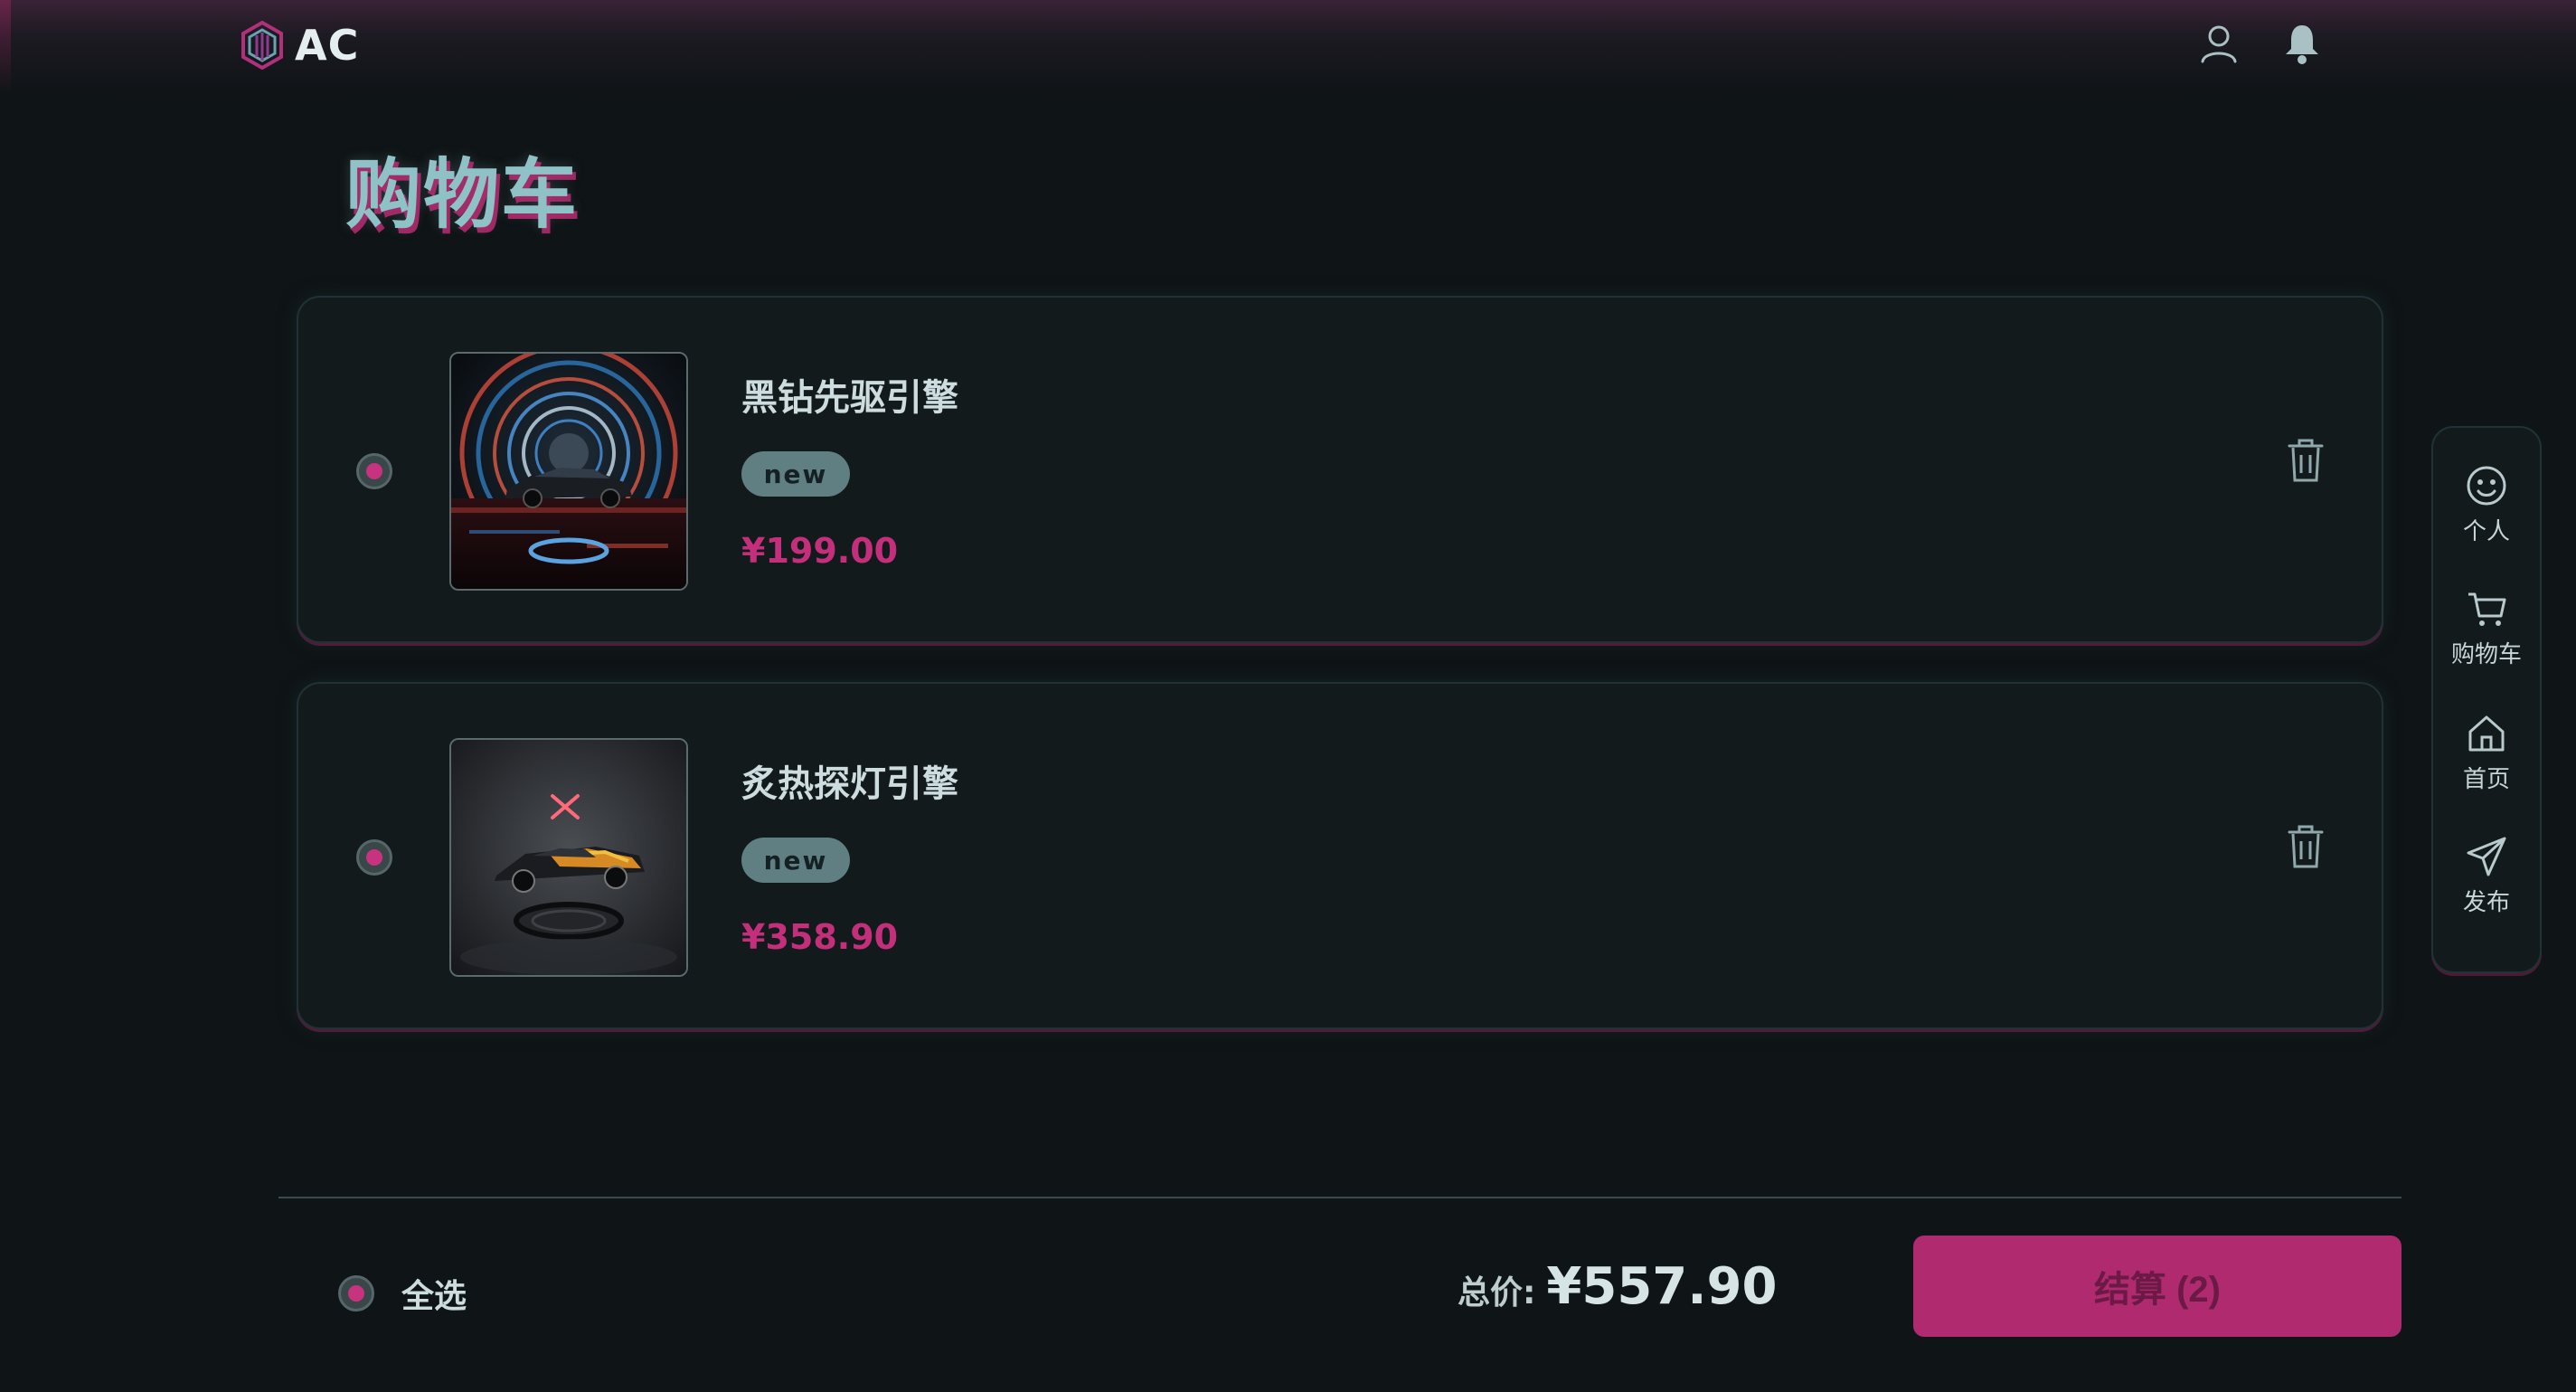 The width and height of the screenshot is (2576, 1392). I want to click on total-price: 总价: ¥557.90, so click(1617, 1286).